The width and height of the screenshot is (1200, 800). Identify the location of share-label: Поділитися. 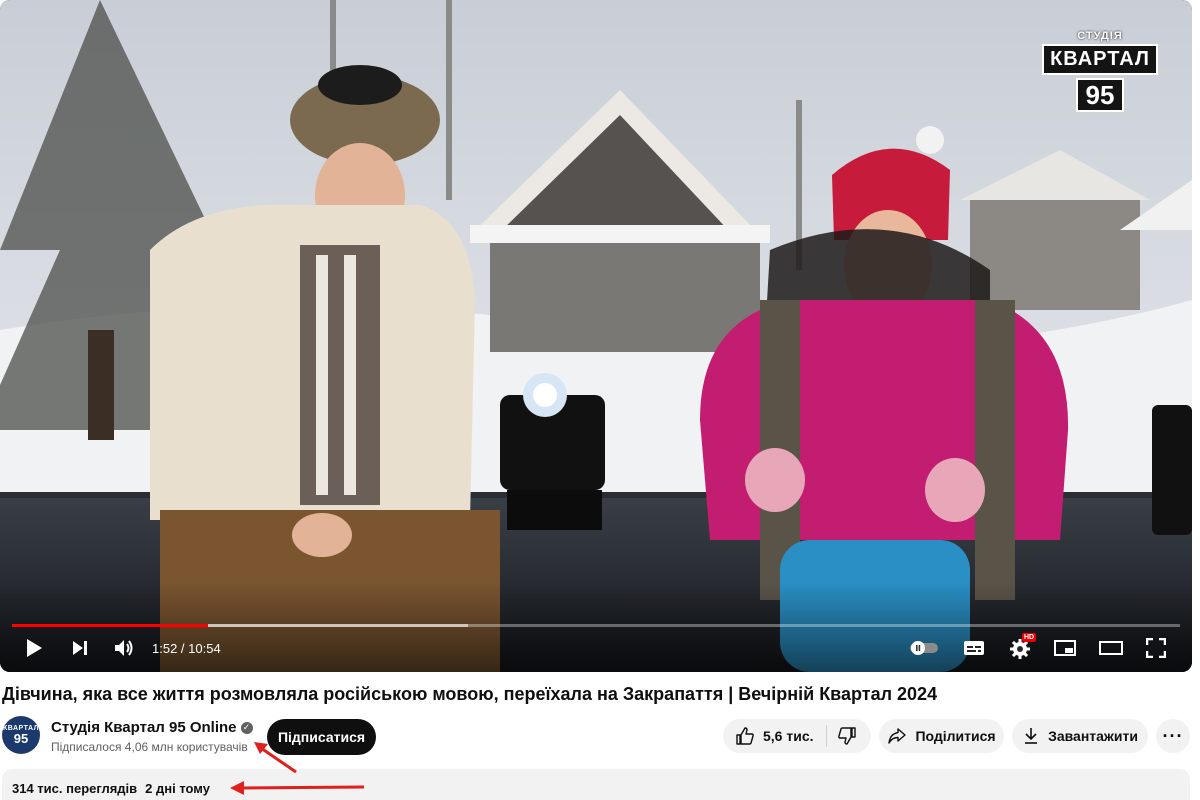
(955, 736).